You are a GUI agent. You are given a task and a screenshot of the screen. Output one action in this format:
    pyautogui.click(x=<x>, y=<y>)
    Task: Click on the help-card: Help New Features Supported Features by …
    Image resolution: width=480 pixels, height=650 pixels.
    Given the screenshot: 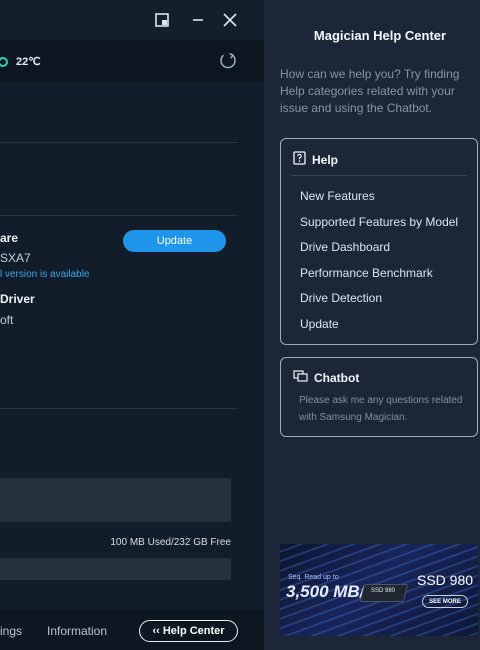 What is the action you would take?
    pyautogui.click(x=379, y=241)
    